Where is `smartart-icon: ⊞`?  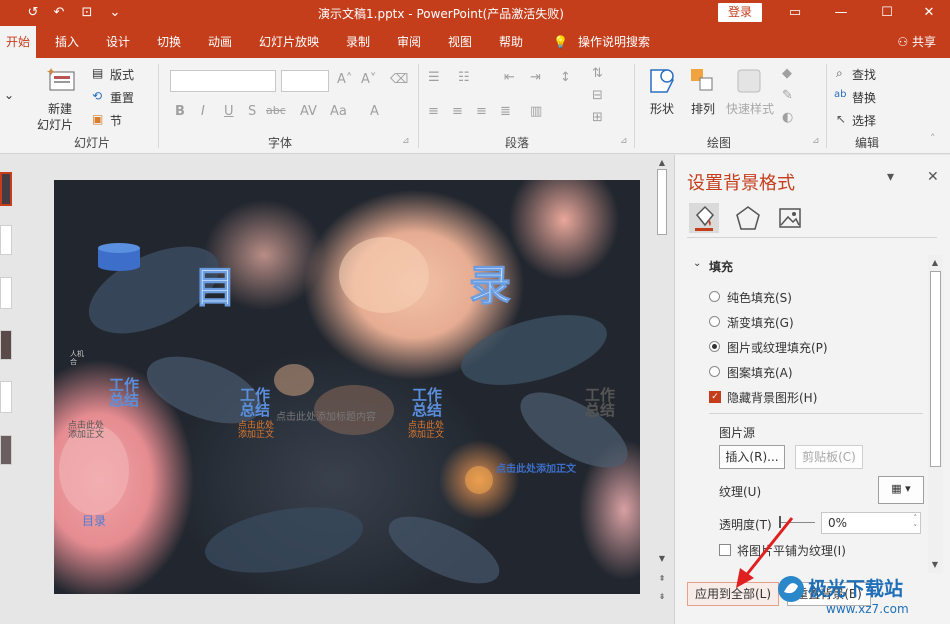
smartart-icon: ⊞ is located at coordinates (597, 117).